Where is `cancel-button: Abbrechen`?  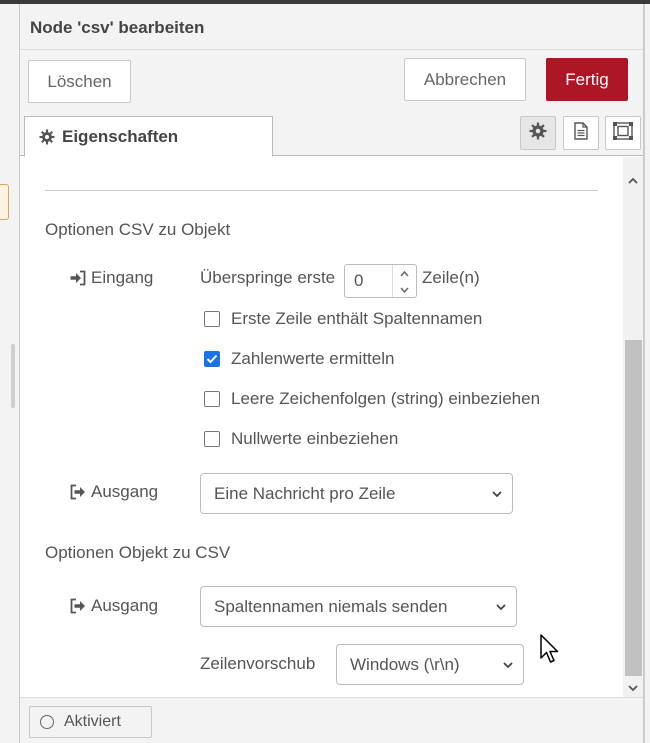
cancel-button: Abbrechen is located at coordinates (465, 79).